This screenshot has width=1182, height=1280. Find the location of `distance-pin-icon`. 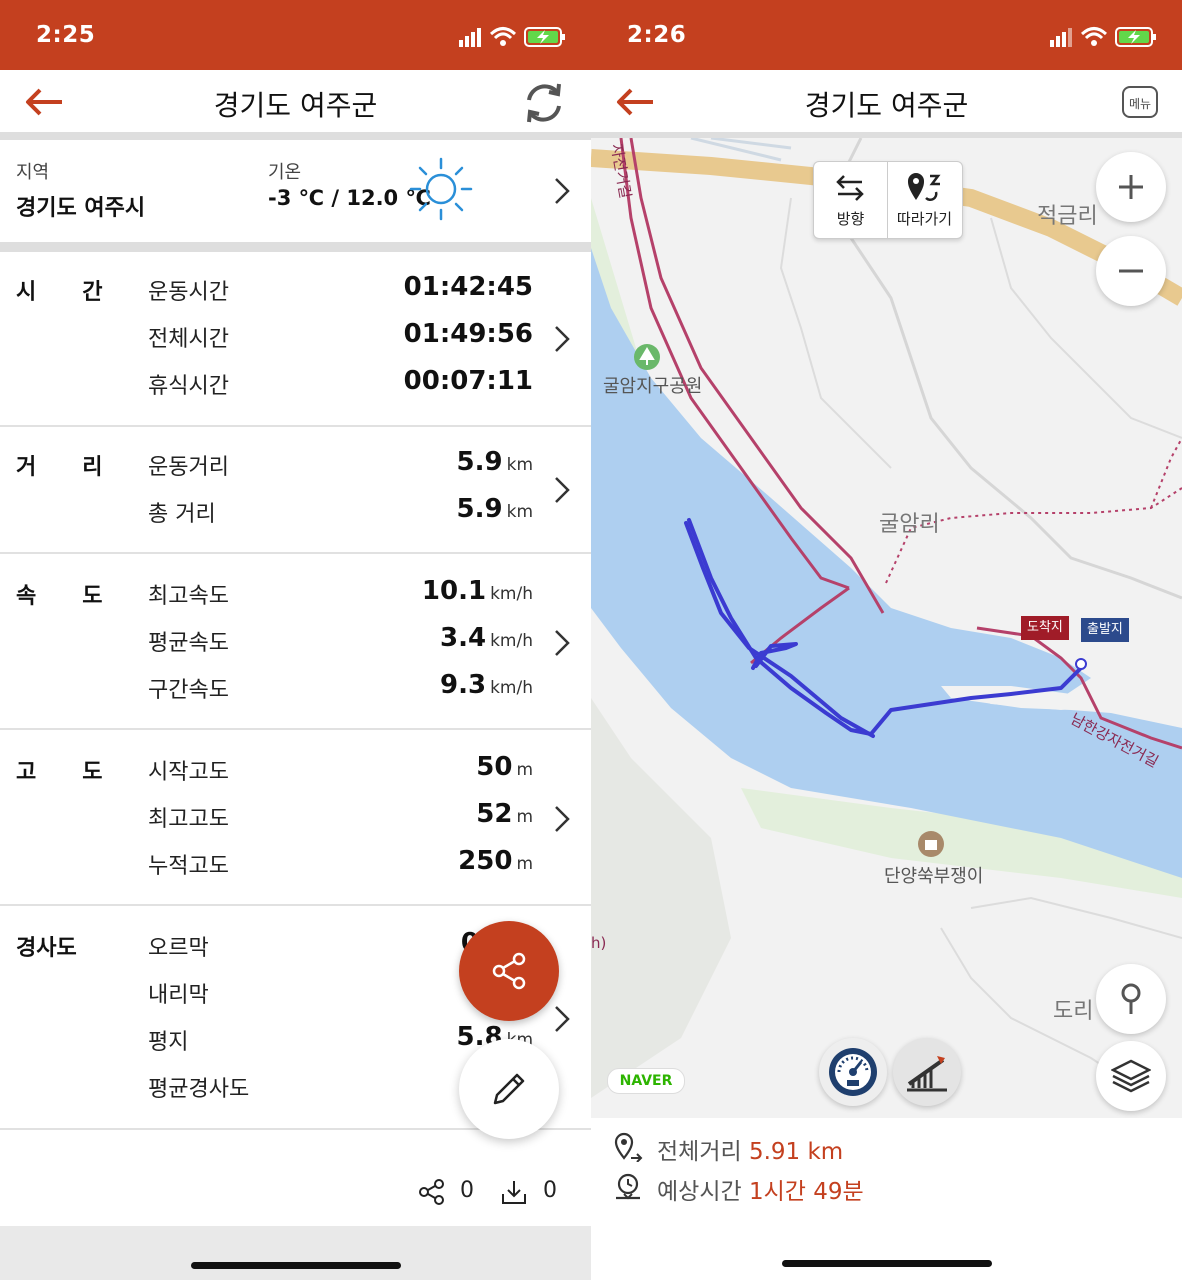

distance-pin-icon is located at coordinates (628, 1147).